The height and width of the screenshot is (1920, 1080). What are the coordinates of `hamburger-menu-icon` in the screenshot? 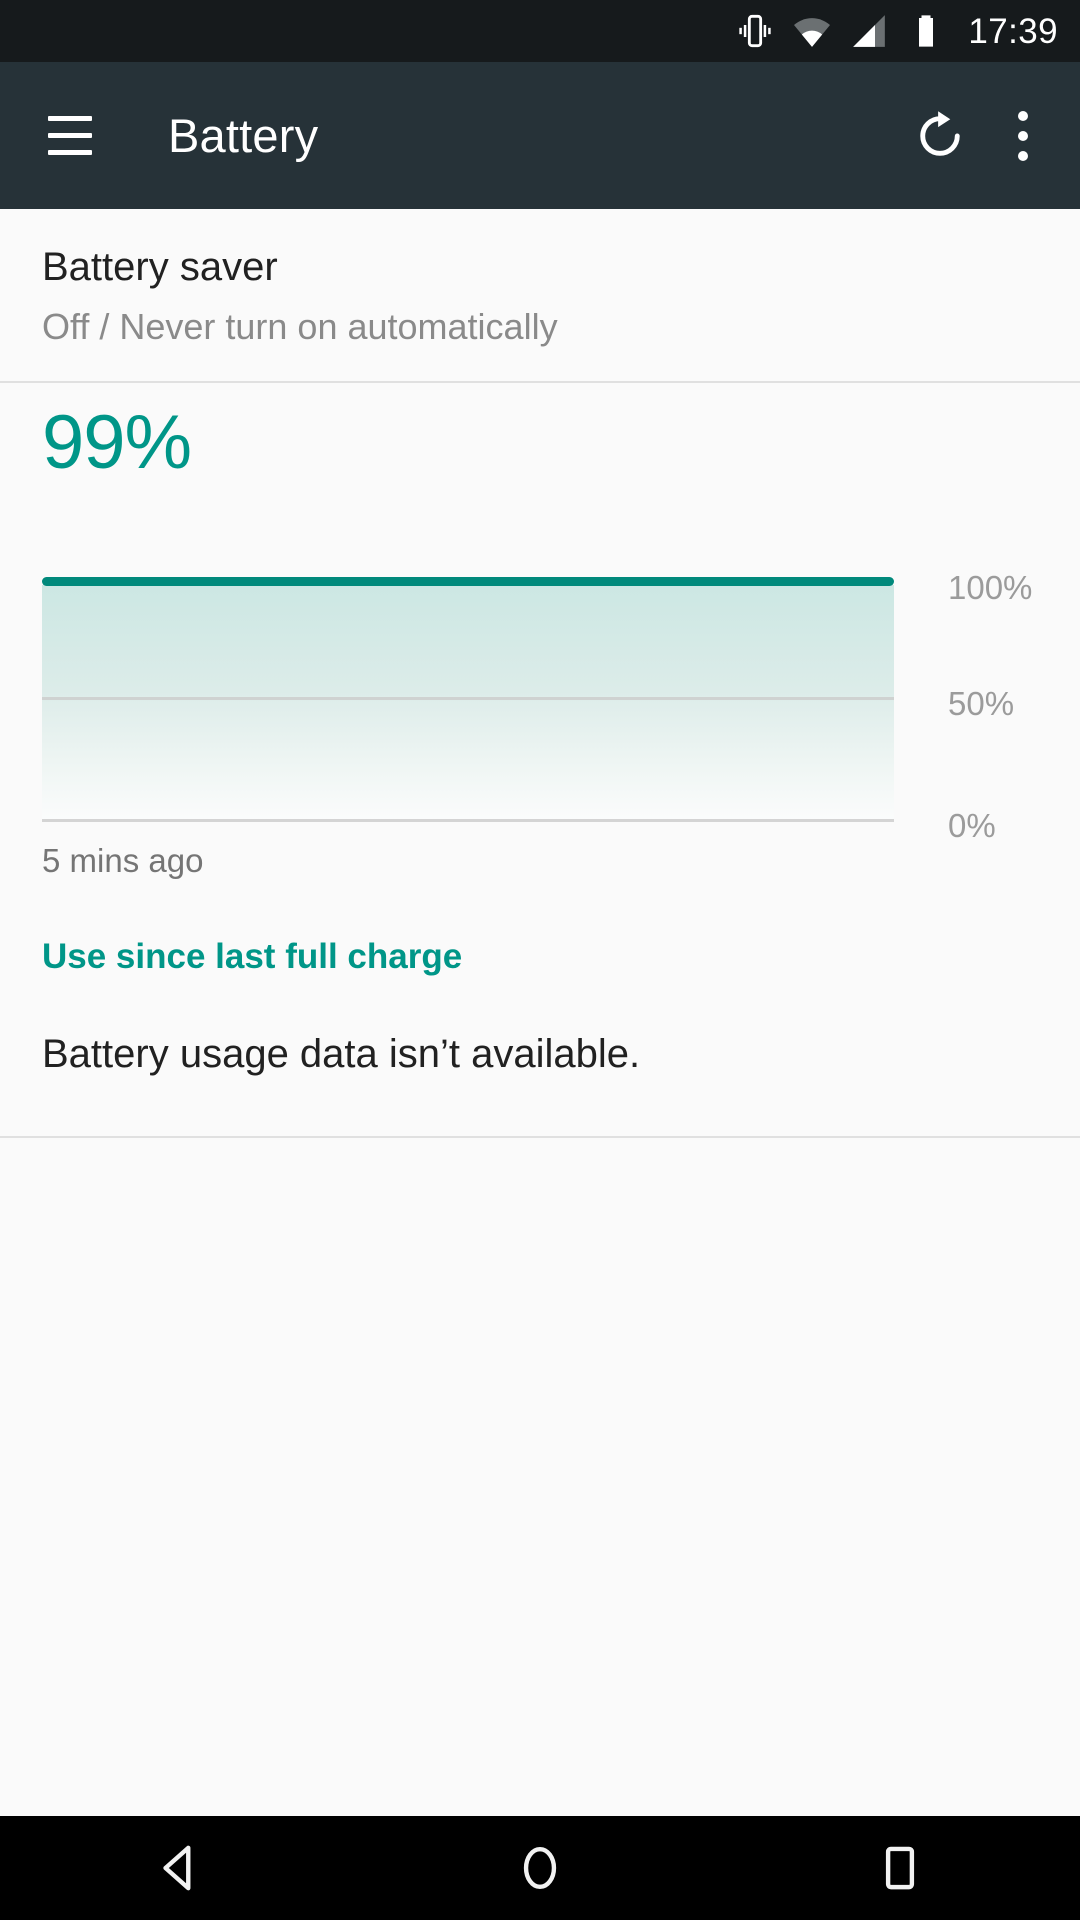 It's located at (70, 136).